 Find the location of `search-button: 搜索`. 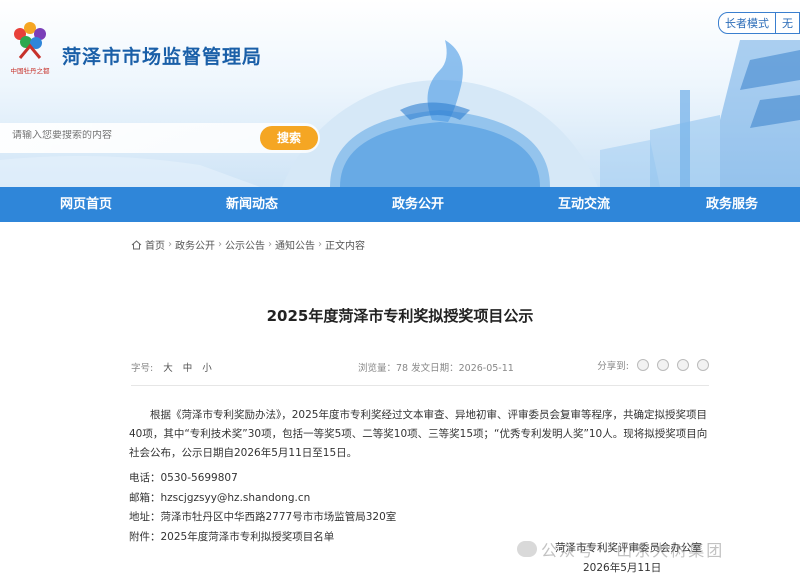

search-button: 搜索 is located at coordinates (289, 138).